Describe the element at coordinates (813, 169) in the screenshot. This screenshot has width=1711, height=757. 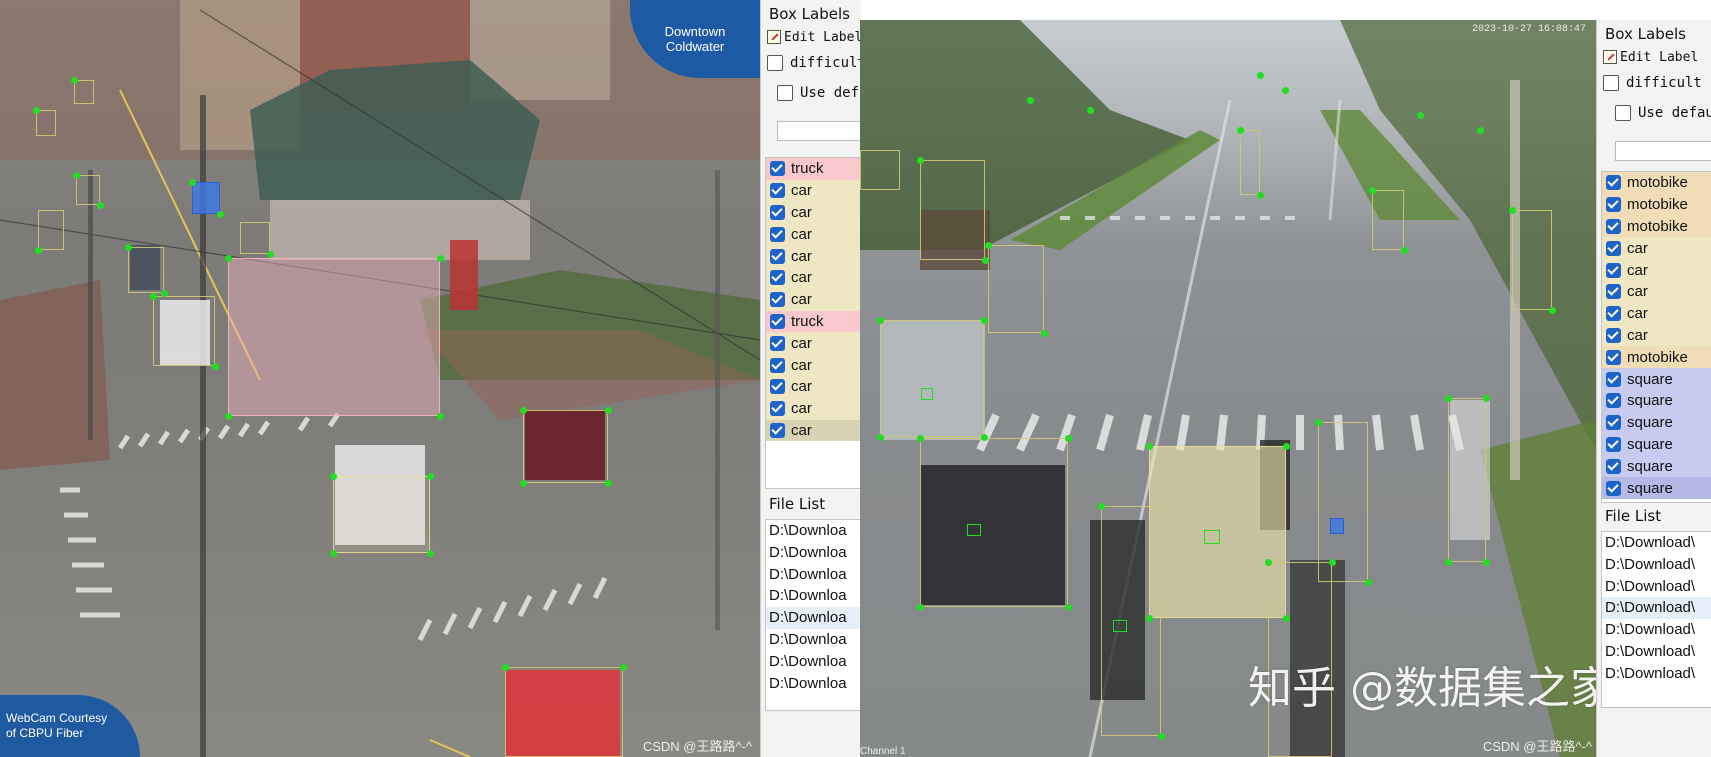
I see `label-list-item: truck` at that location.